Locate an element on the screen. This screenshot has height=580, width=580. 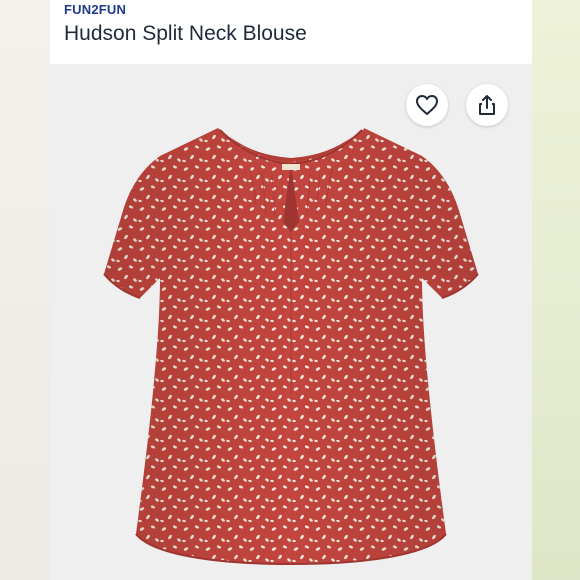
heart-outline-icon is located at coordinates (427, 105).